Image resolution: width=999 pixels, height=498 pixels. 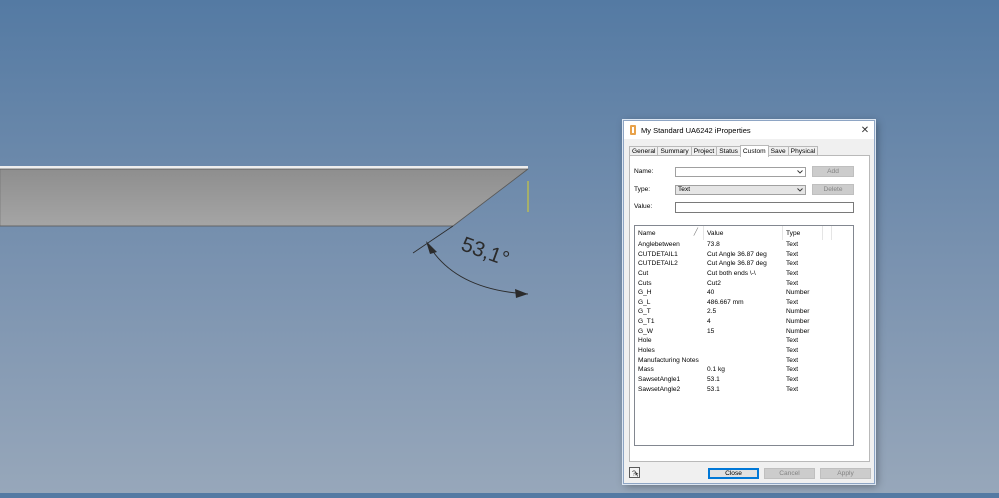 I want to click on table-row: Hole Text, so click(x=744, y=341).